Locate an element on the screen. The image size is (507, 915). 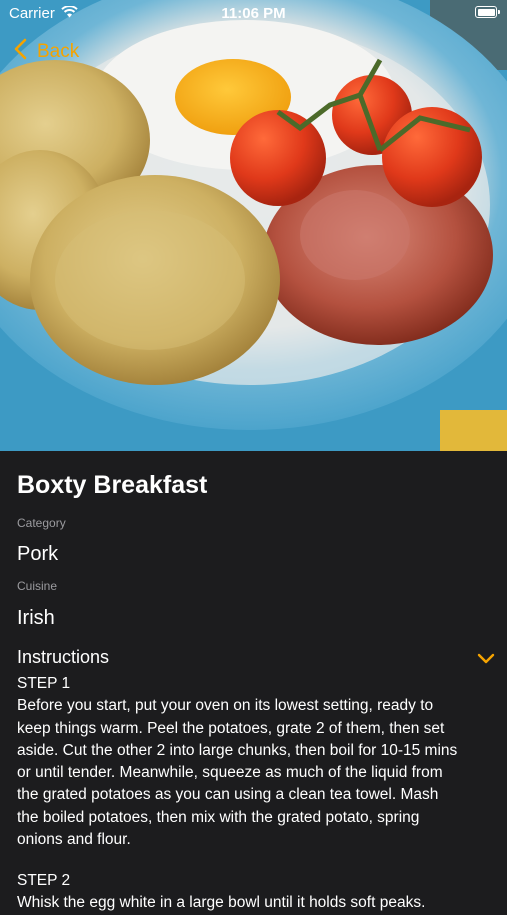
instructions-heading: Instructions is located at coordinates (63, 657).